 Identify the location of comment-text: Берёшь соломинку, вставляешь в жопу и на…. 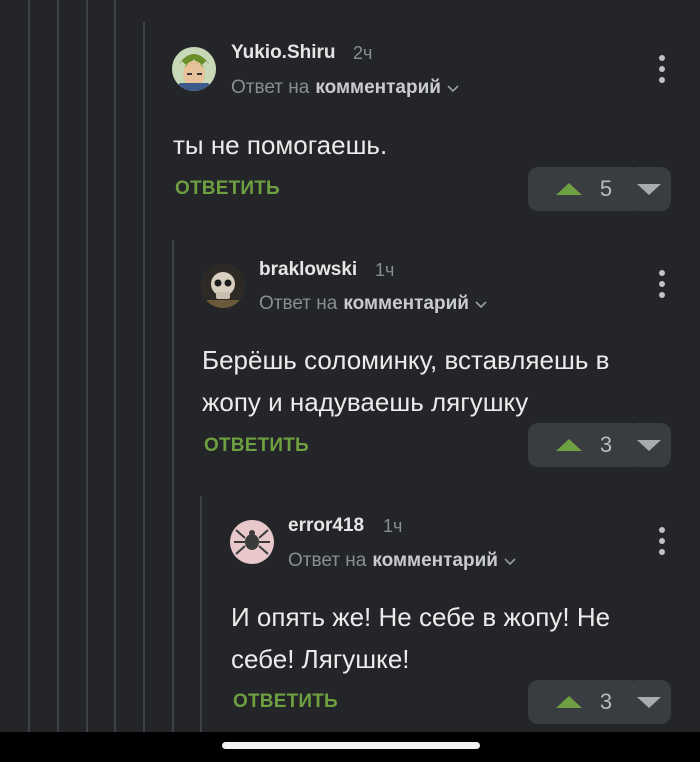
(406, 381).